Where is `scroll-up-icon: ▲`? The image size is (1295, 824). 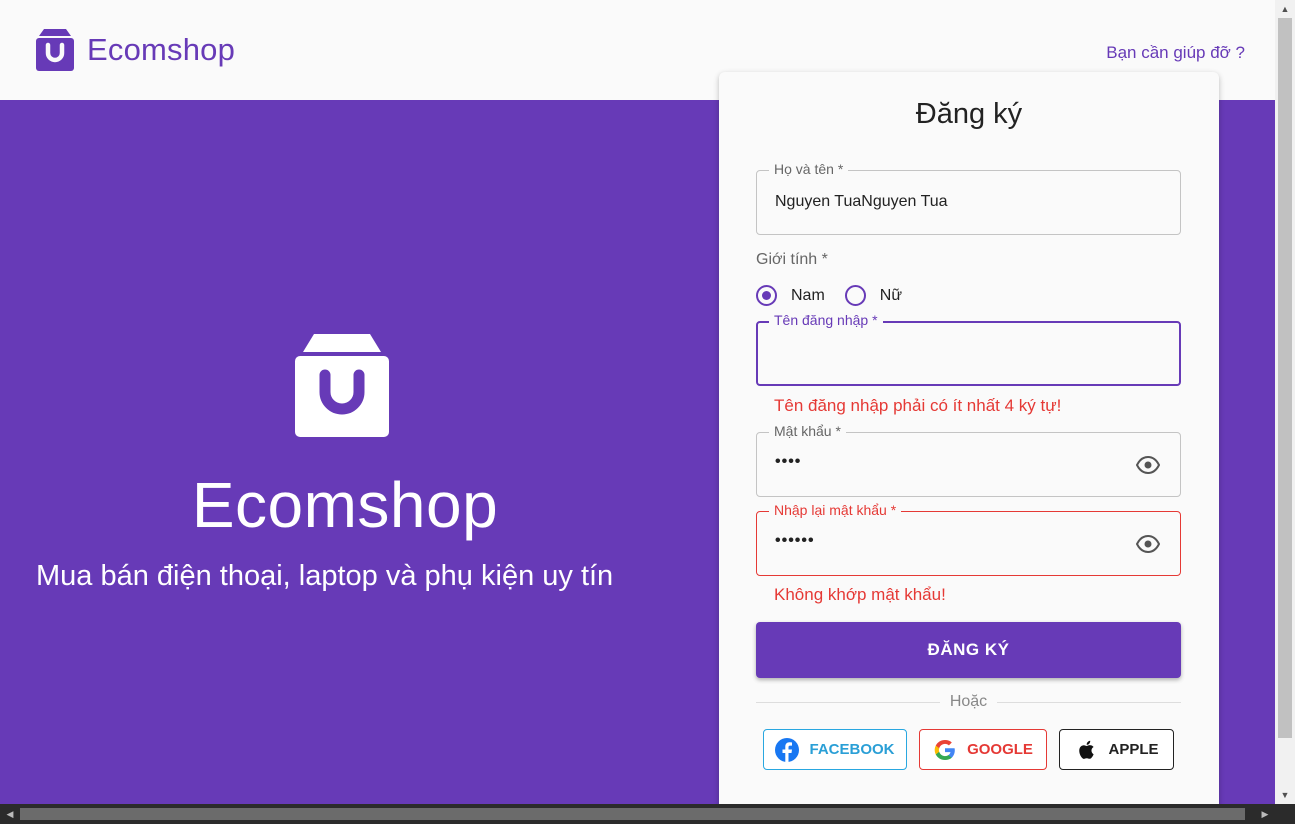
scroll-up-icon: ▲ is located at coordinates (1285, 9).